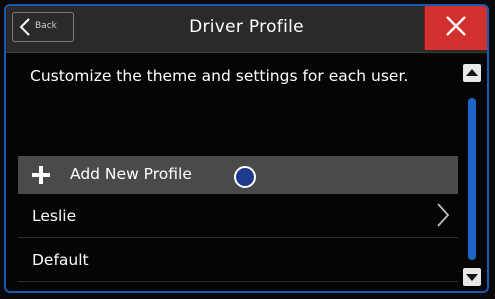  What do you see at coordinates (246, 27) in the screenshot?
I see `page-title: Driver Profile` at bounding box center [246, 27].